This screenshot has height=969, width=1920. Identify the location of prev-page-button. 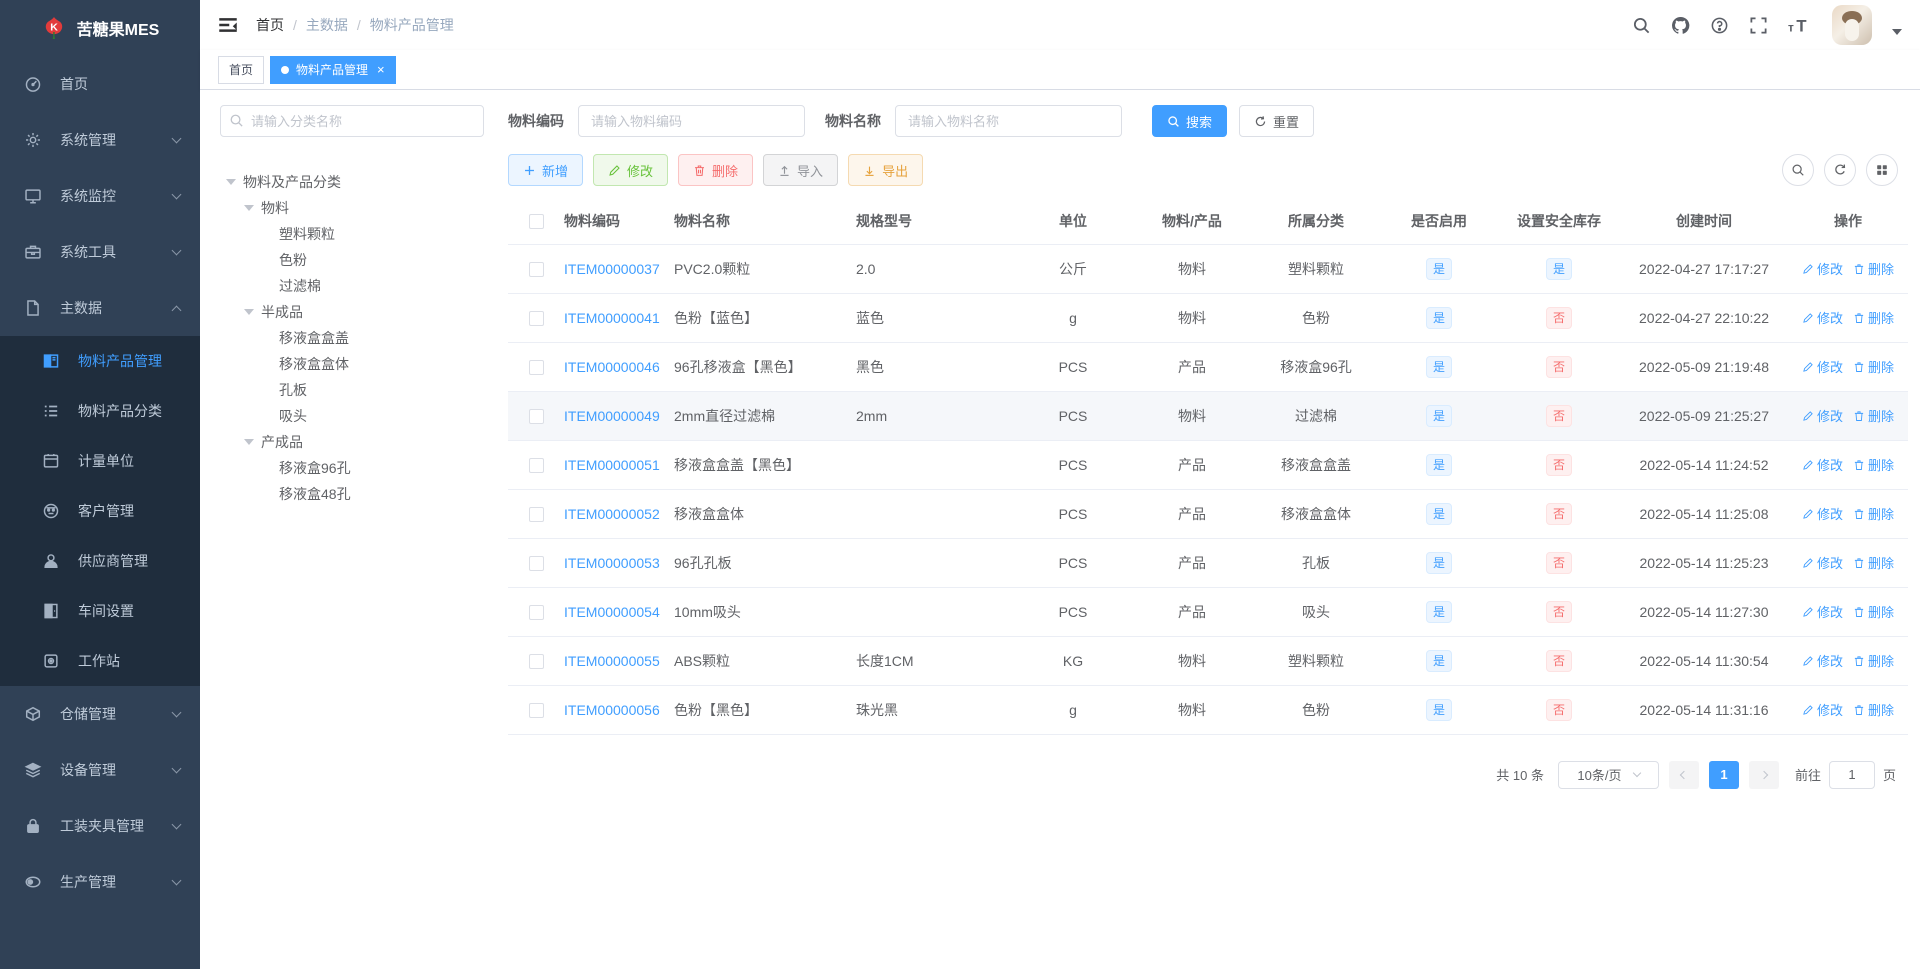
(1683, 774).